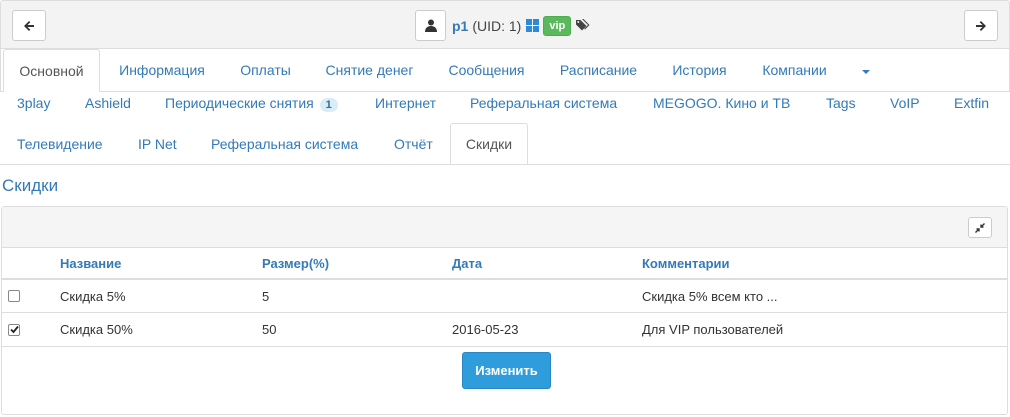  Describe the element at coordinates (266, 296) in the screenshot. I see `discount-size: 5` at that location.